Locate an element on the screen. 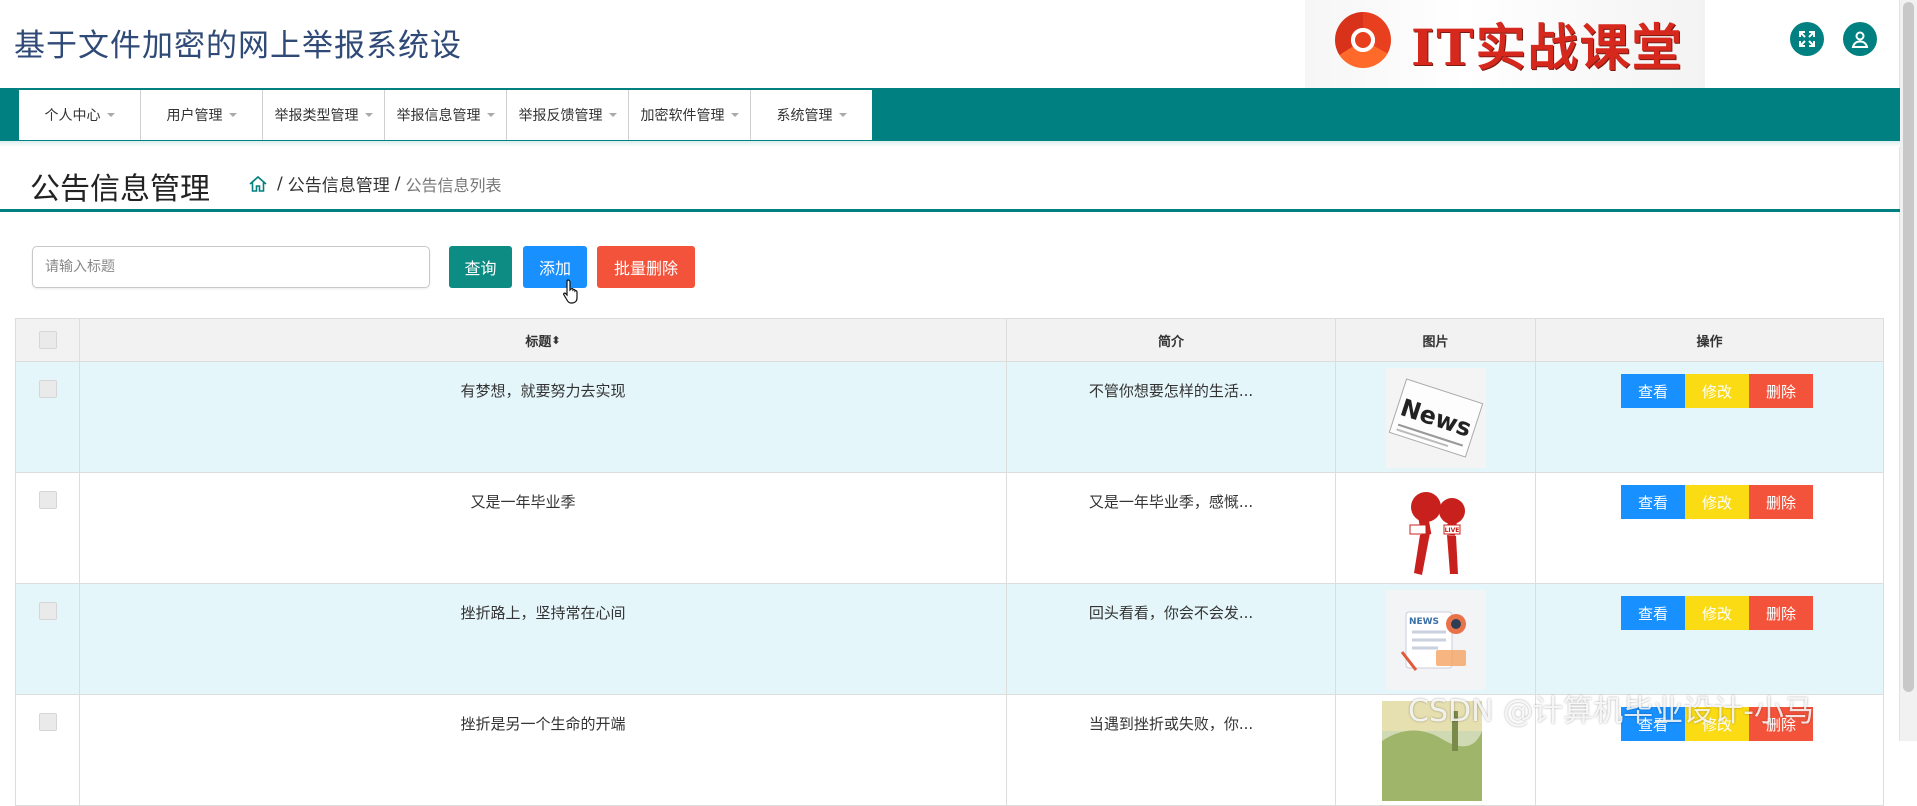 The image size is (1917, 806). title-cell: 又是一年毕业季 is located at coordinates (543, 528).